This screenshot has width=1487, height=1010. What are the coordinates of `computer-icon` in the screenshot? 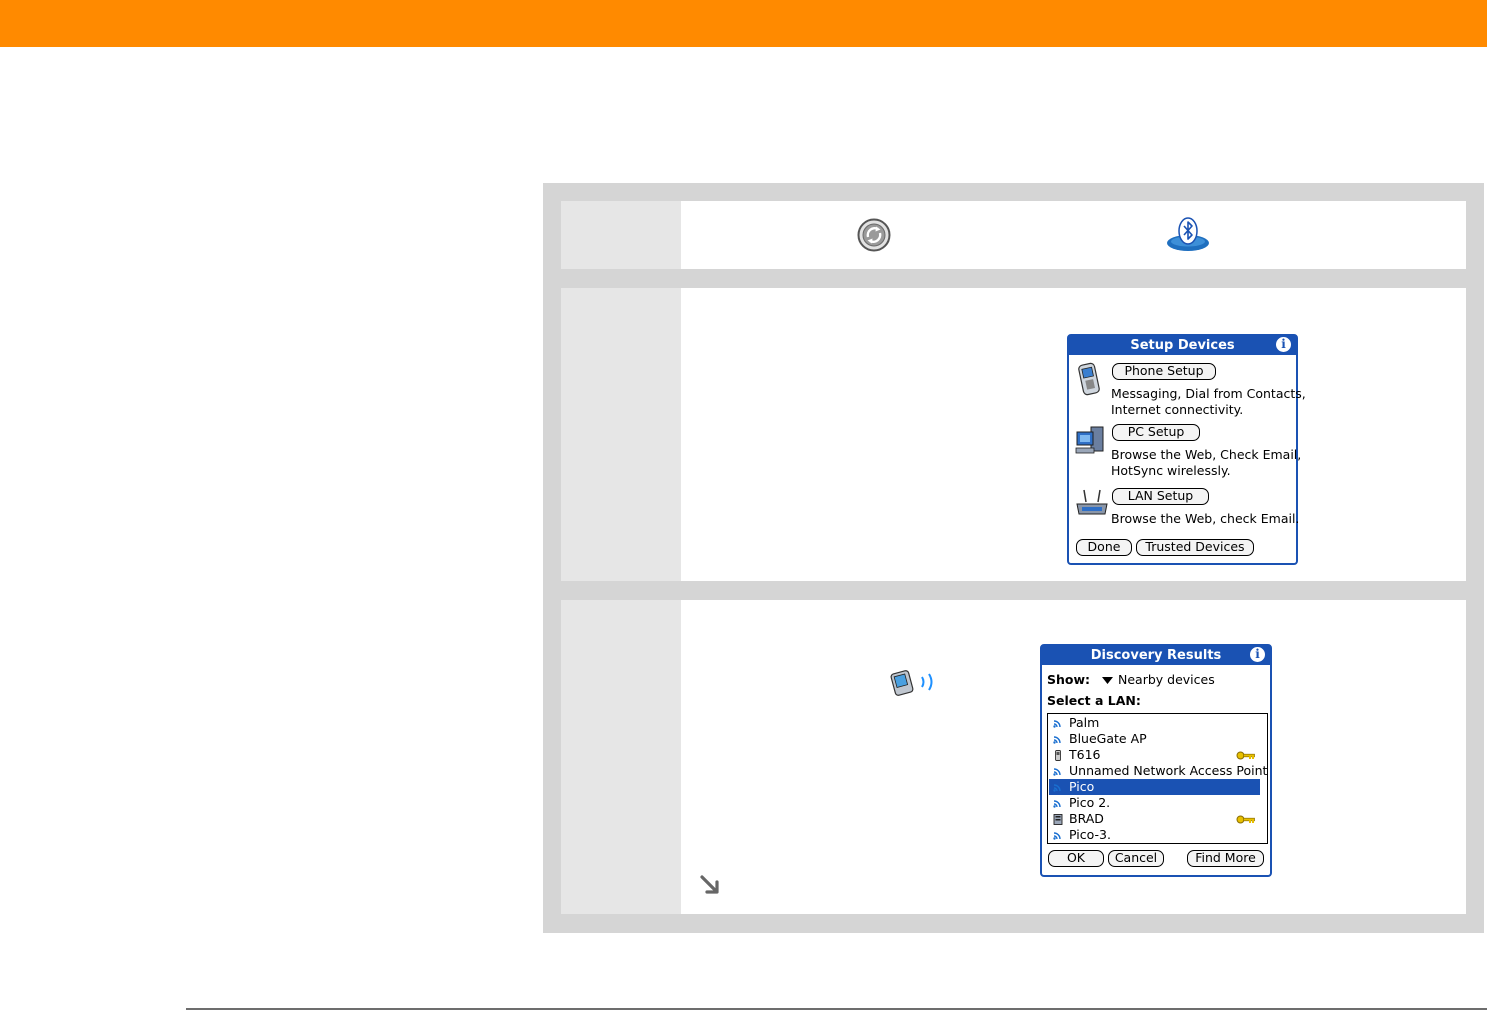 It's located at (1089, 440).